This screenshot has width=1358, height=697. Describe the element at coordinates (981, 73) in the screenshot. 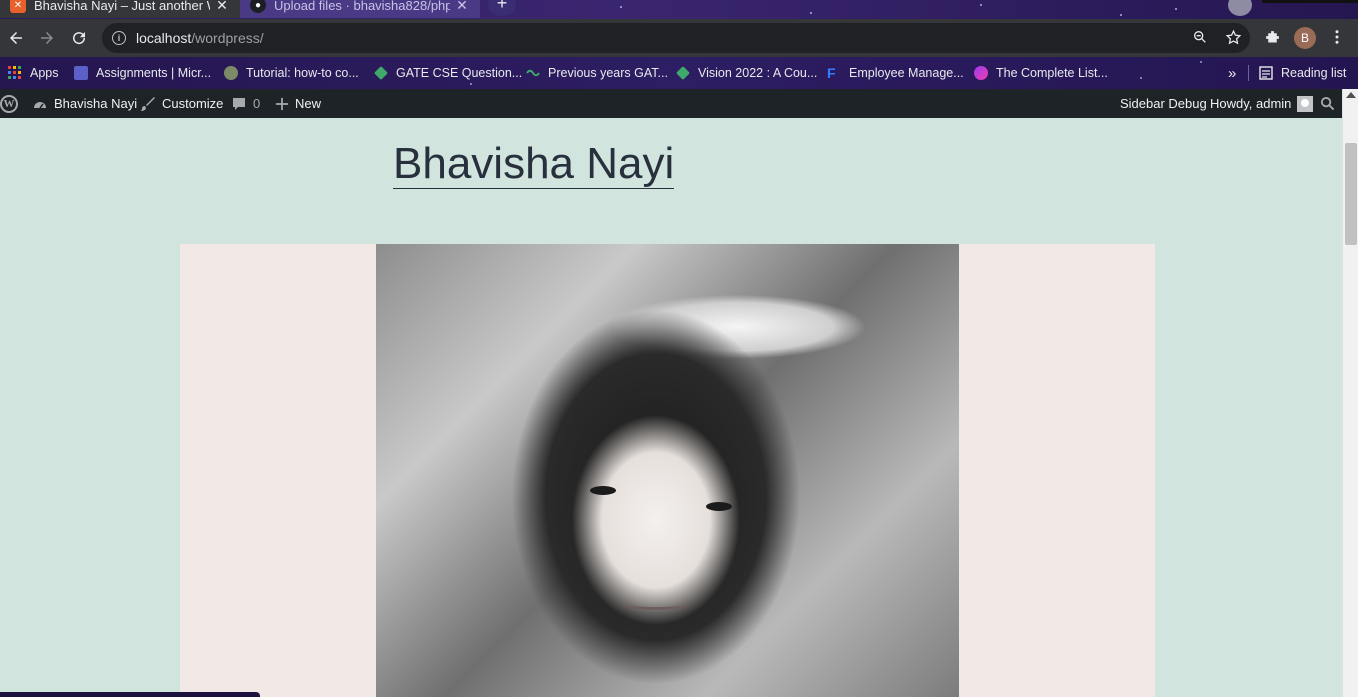

I see `pink-logo-icon` at that location.